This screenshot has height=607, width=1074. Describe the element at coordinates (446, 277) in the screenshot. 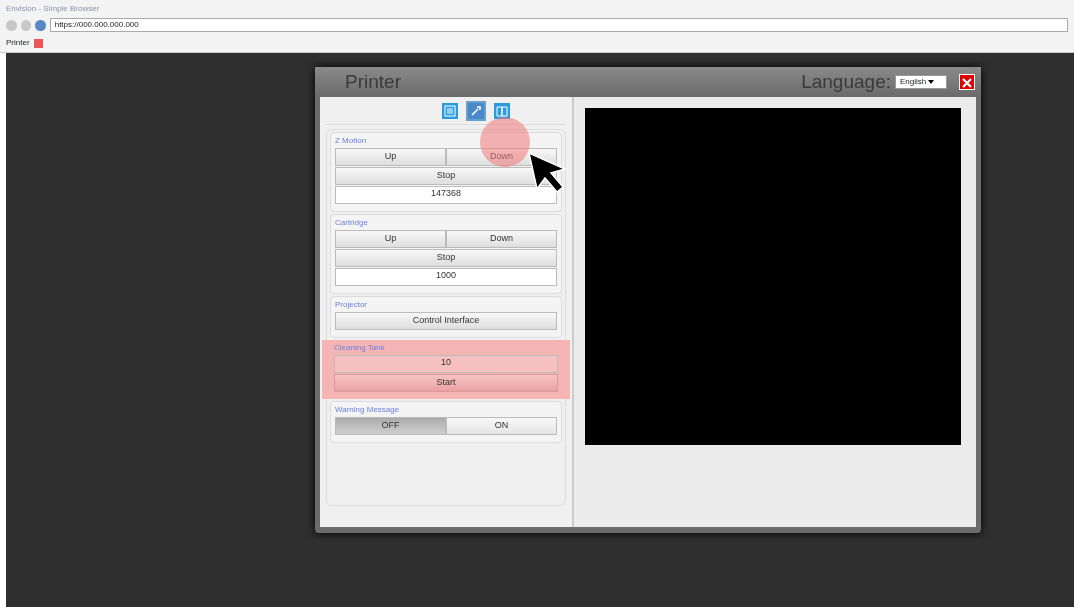

I see `value-field: 1000` at that location.